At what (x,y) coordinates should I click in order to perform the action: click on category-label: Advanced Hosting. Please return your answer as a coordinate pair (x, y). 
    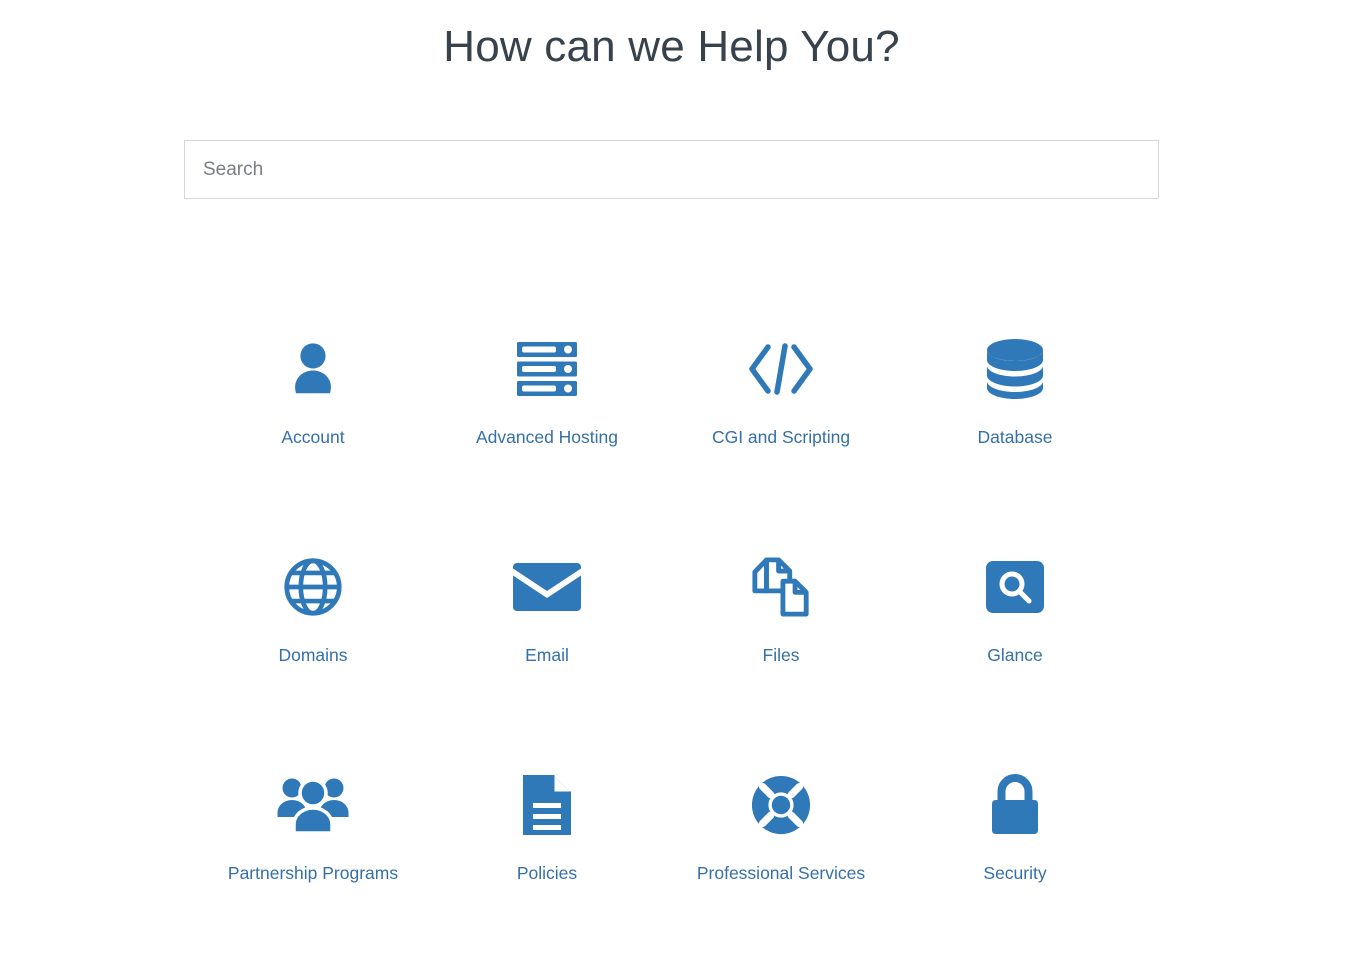
    Looking at the image, I should click on (547, 437).